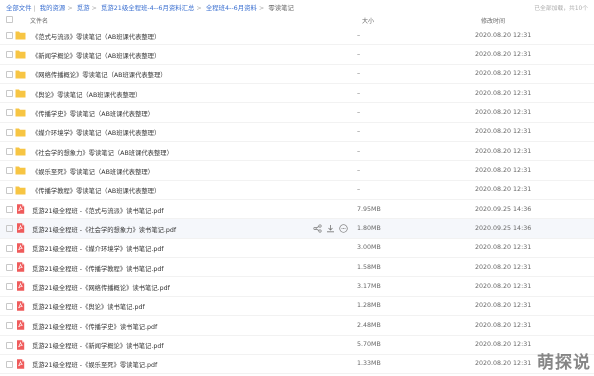  What do you see at coordinates (369, 228) in the screenshot?
I see `file-size: 1.80MB` at bounding box center [369, 228].